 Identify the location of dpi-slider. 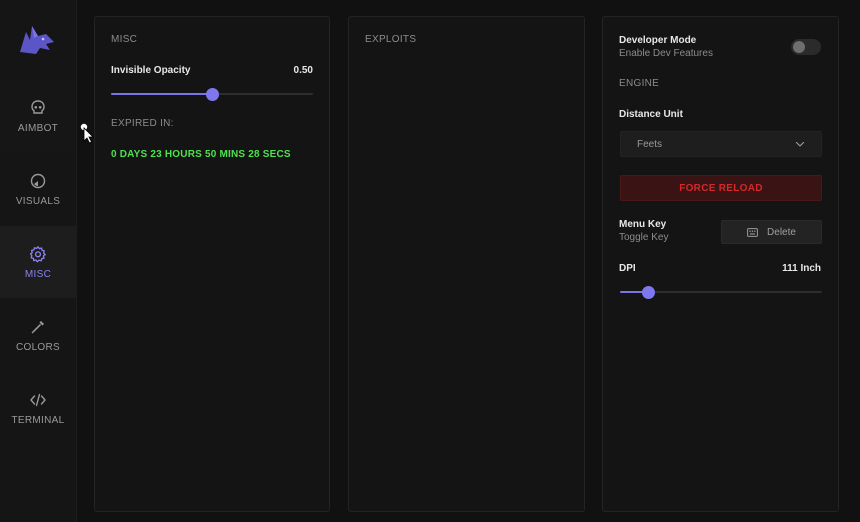
(721, 292).